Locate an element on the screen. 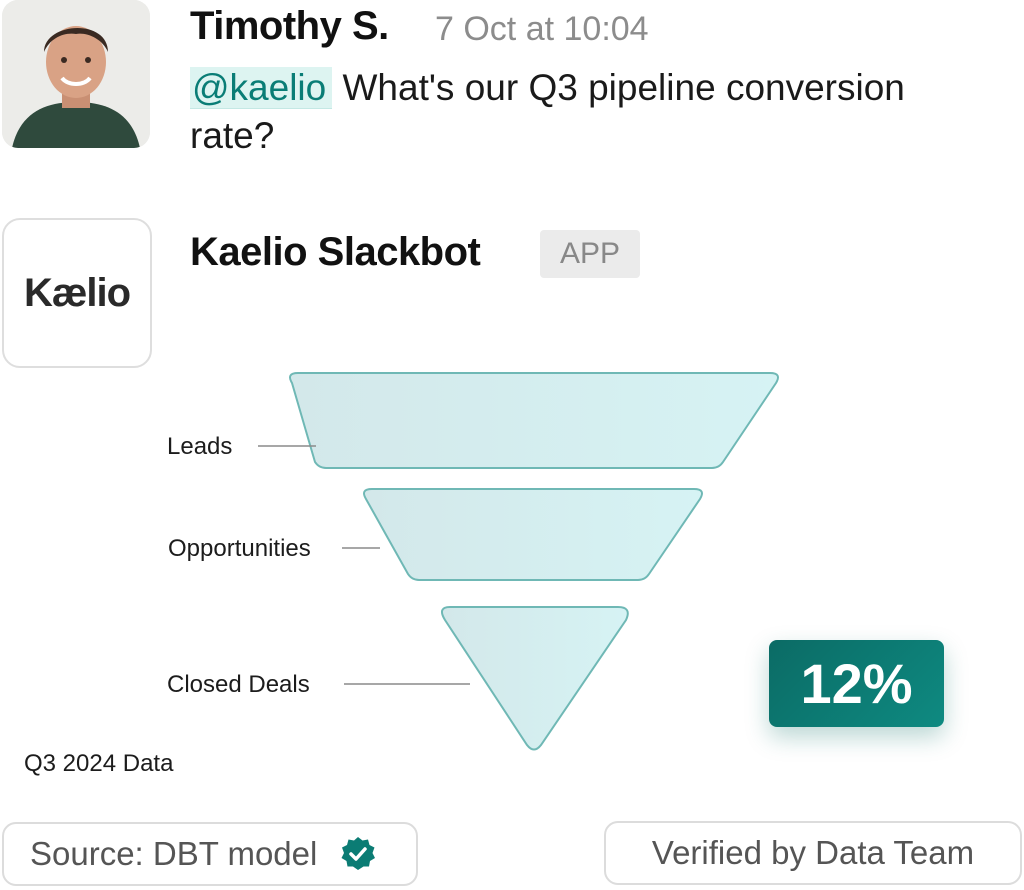 The width and height of the screenshot is (1024, 890). funnel-stage-leads is located at coordinates (534, 420).